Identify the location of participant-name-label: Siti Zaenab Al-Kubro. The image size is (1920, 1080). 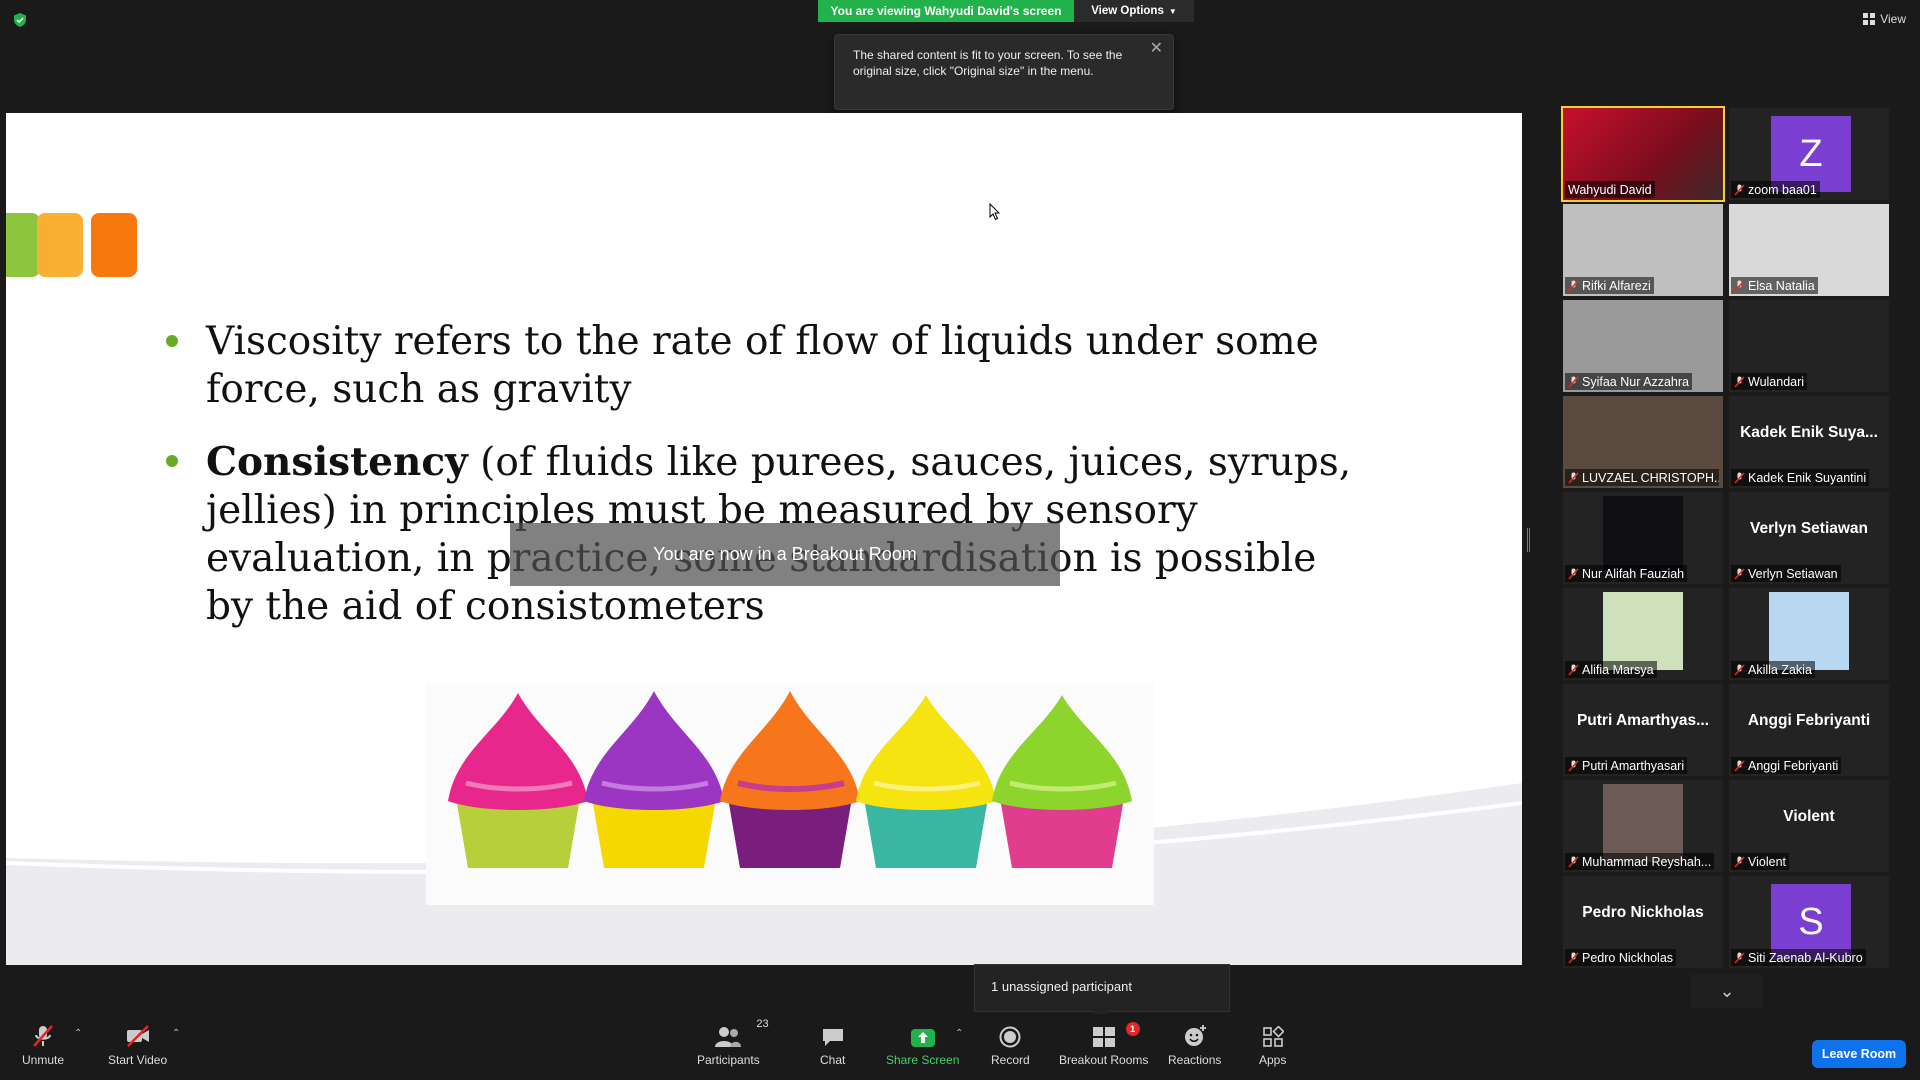
(1798, 957).